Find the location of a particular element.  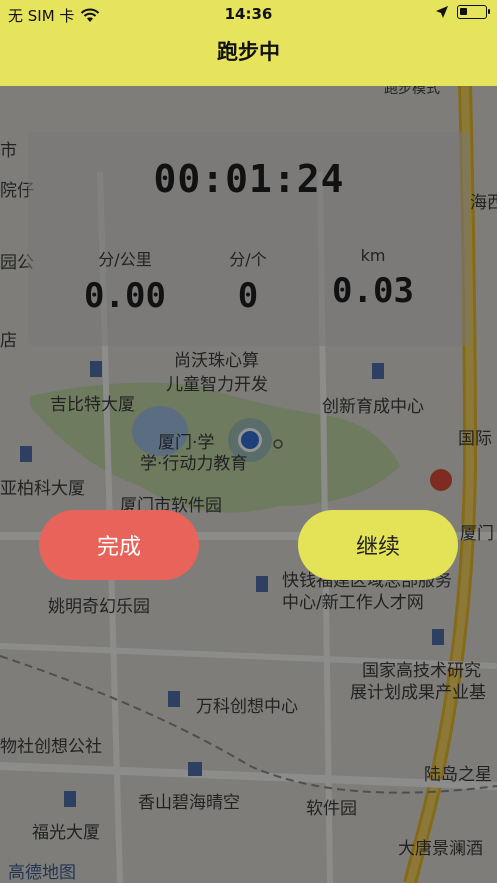

elapsed-timer: 00:01:24 is located at coordinates (249, 179).